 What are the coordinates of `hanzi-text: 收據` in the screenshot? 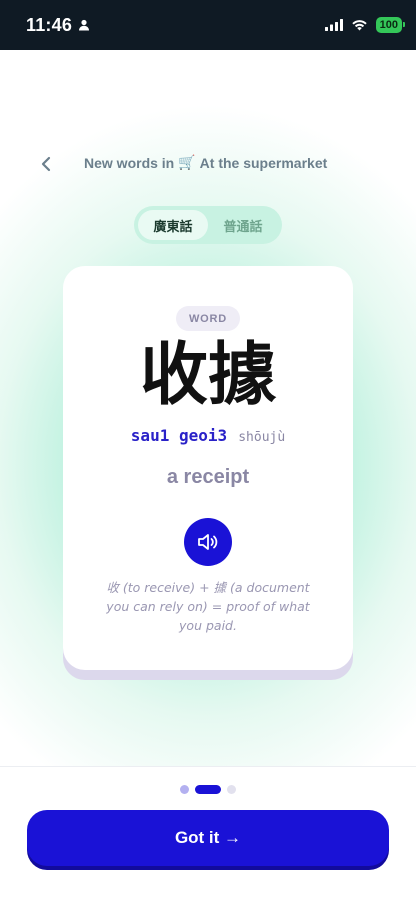 It's located at (207, 375).